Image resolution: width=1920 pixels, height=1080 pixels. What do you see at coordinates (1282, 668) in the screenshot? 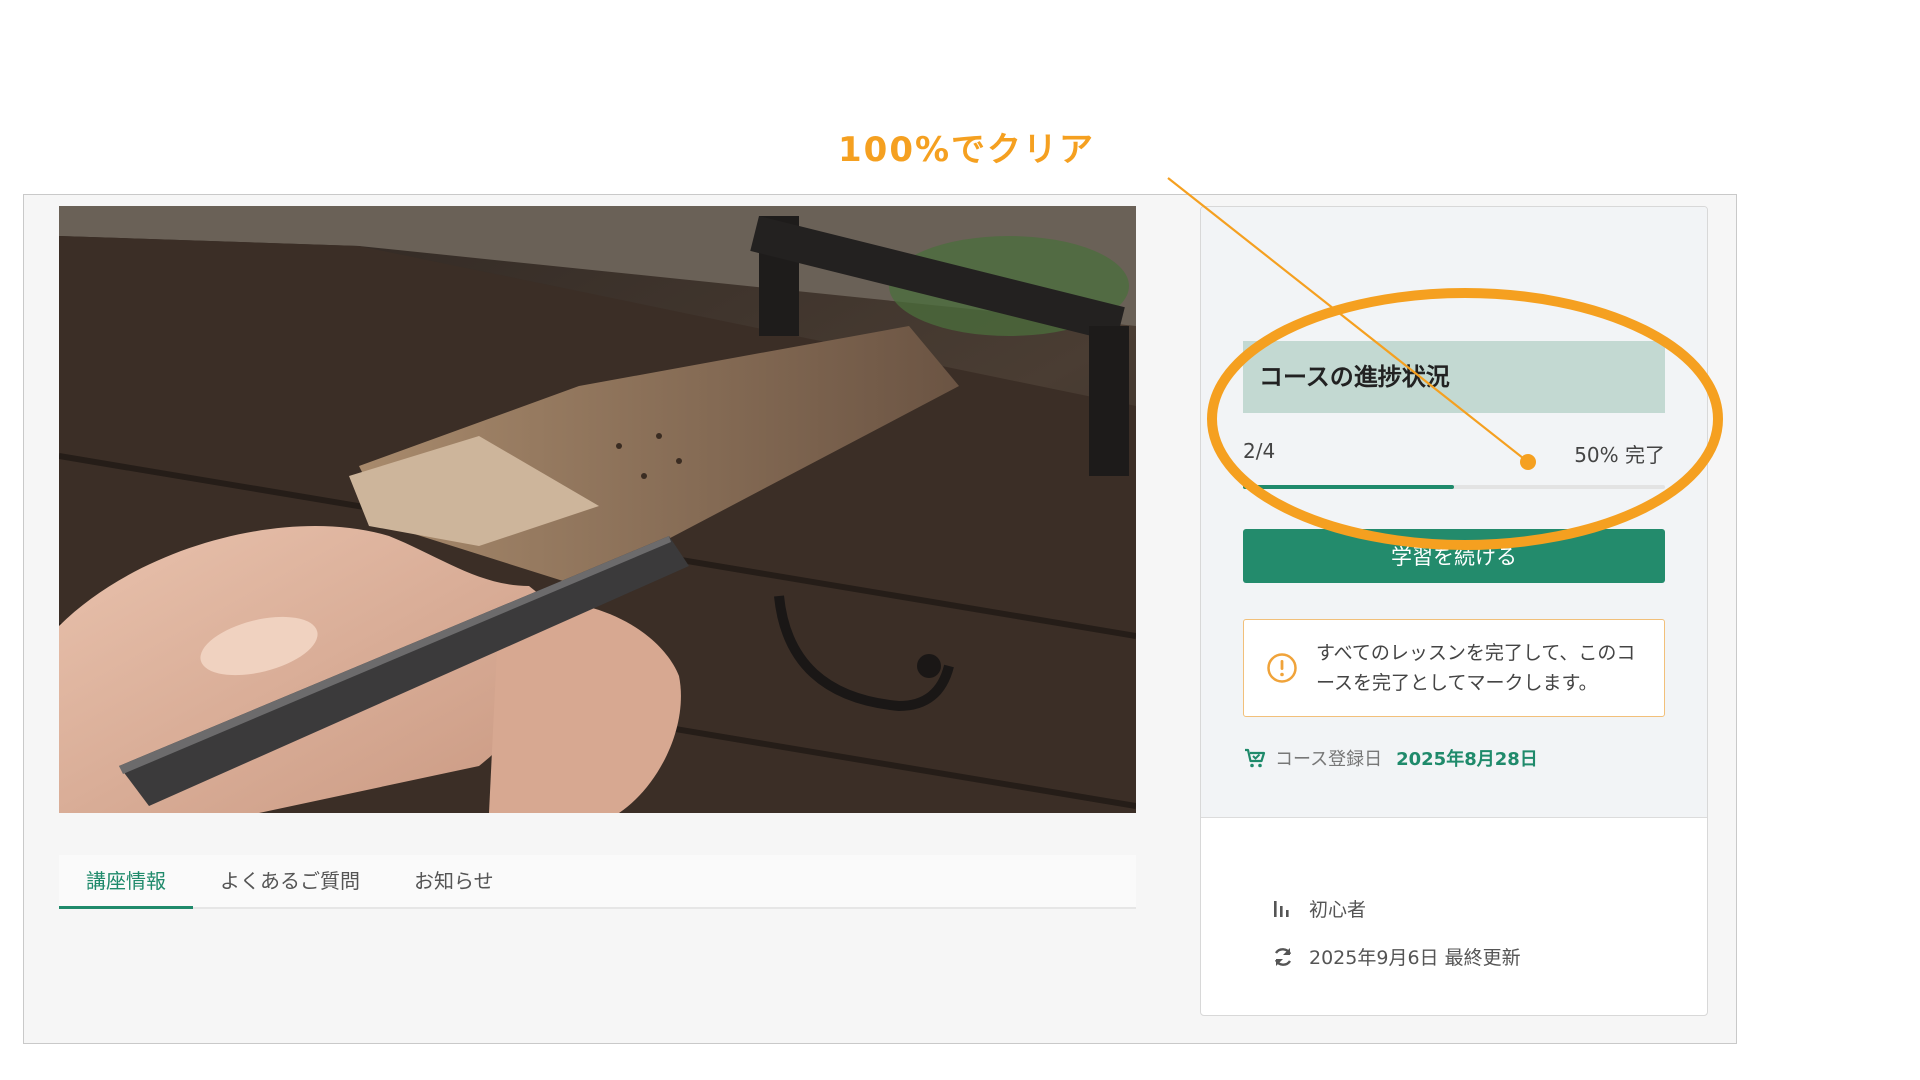
I see `warning-circle-icon` at bounding box center [1282, 668].